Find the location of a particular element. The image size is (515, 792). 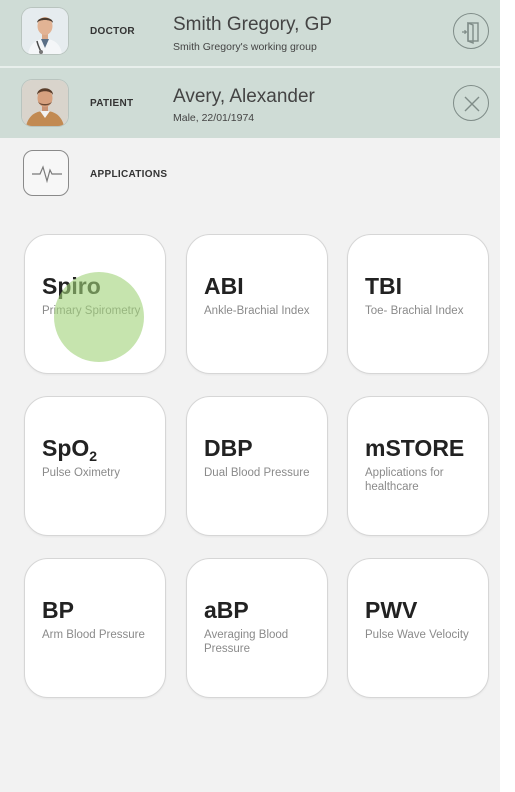

tile-pwv: PWV Pulse Wave Velocity is located at coordinates (418, 628).